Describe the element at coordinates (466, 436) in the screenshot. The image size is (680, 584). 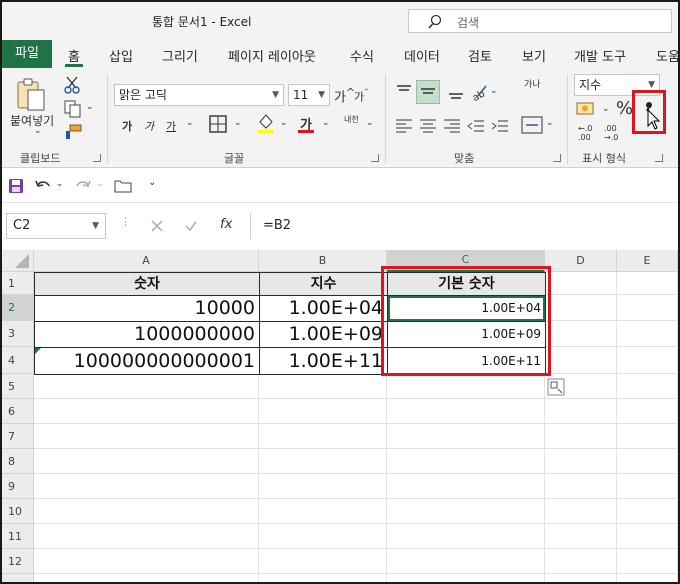
I see `cell-c7` at that location.